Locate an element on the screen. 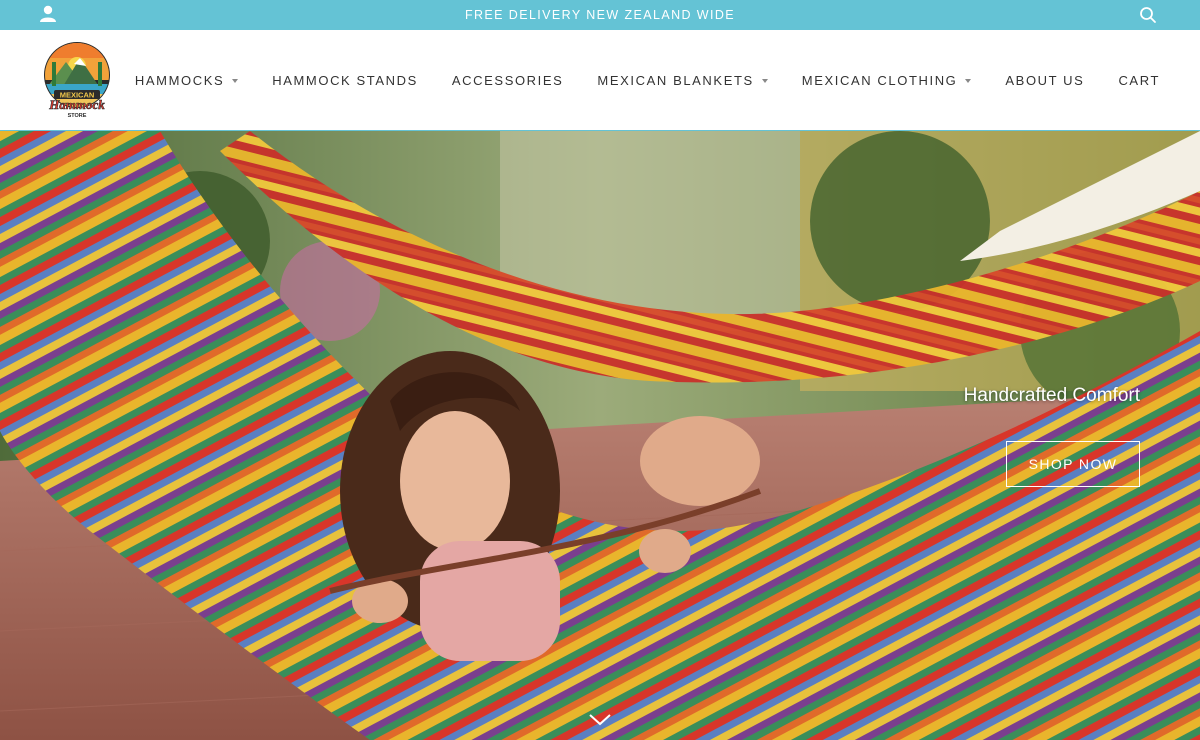 The height and width of the screenshot is (740, 1200). nav-item-label: CART is located at coordinates (1139, 80).